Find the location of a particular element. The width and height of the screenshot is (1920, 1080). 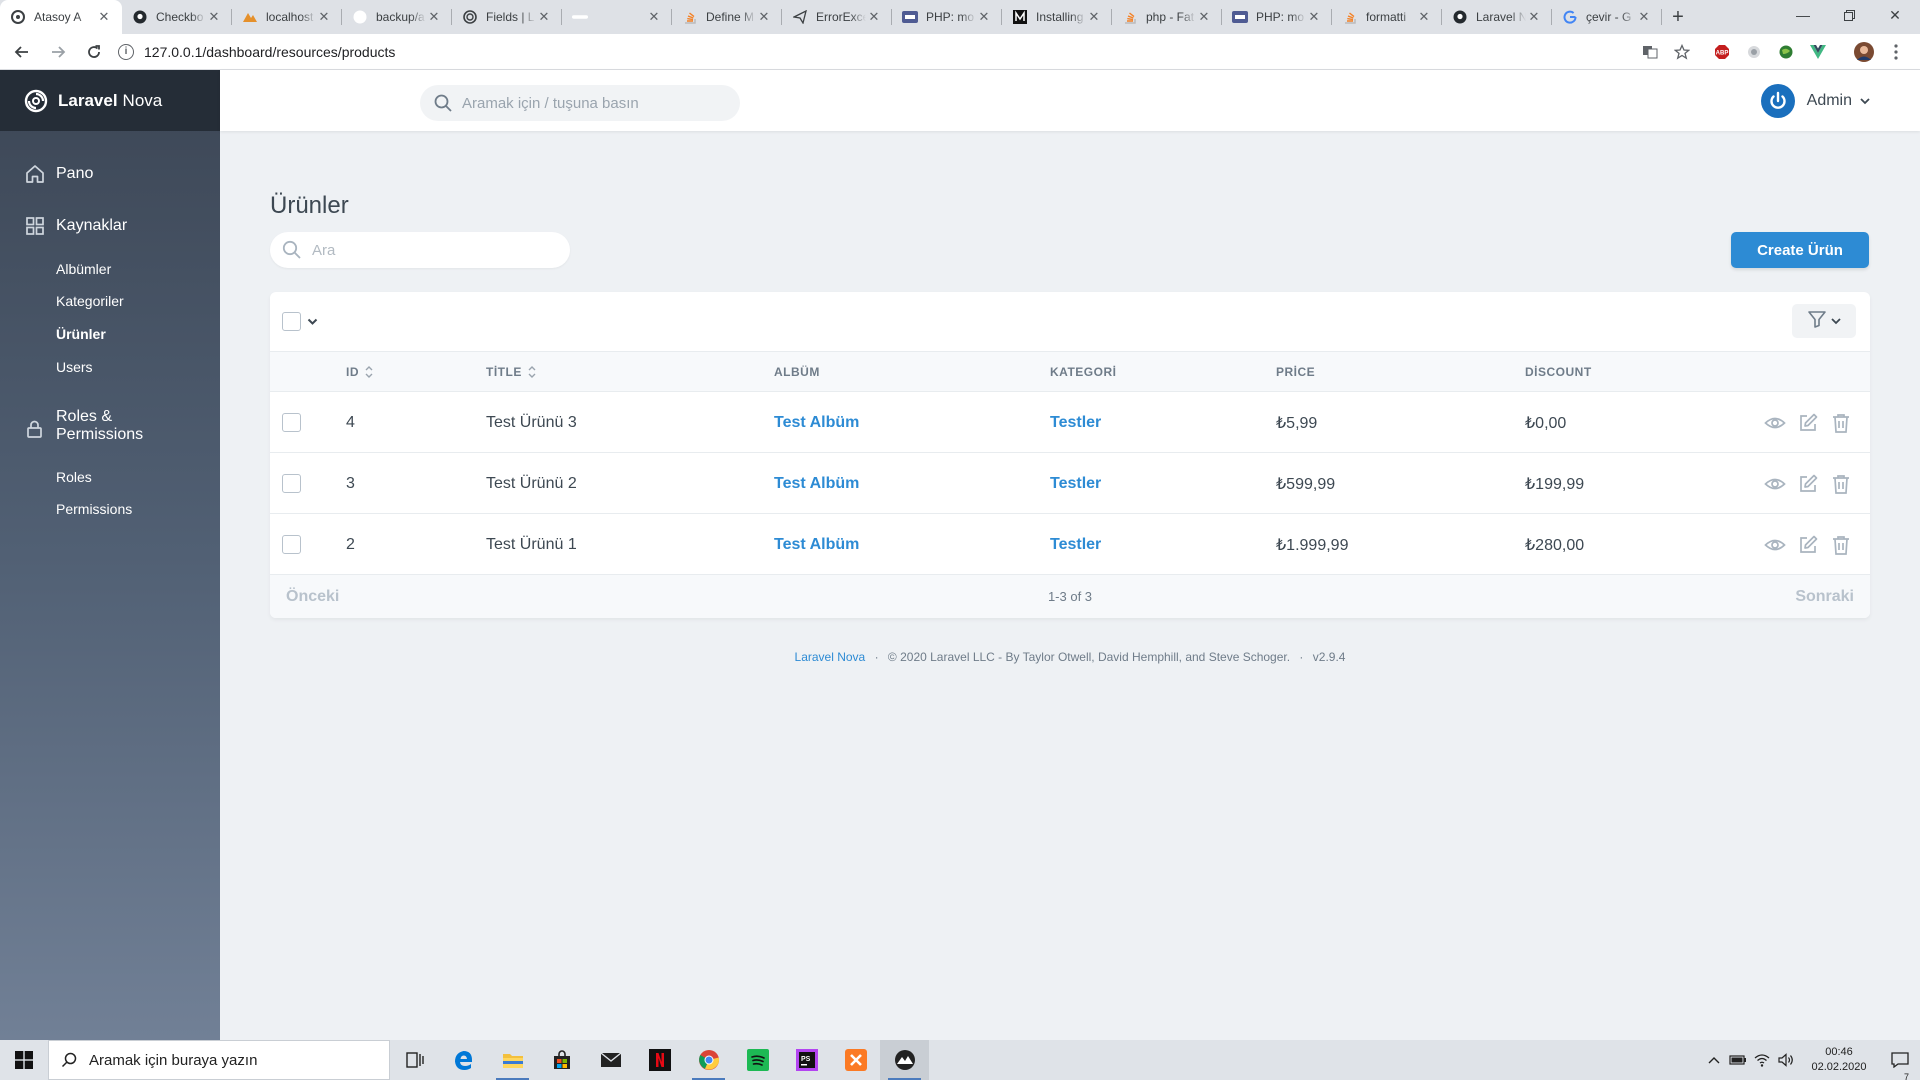

phpstorm-icon: PS is located at coordinates (806, 1060).